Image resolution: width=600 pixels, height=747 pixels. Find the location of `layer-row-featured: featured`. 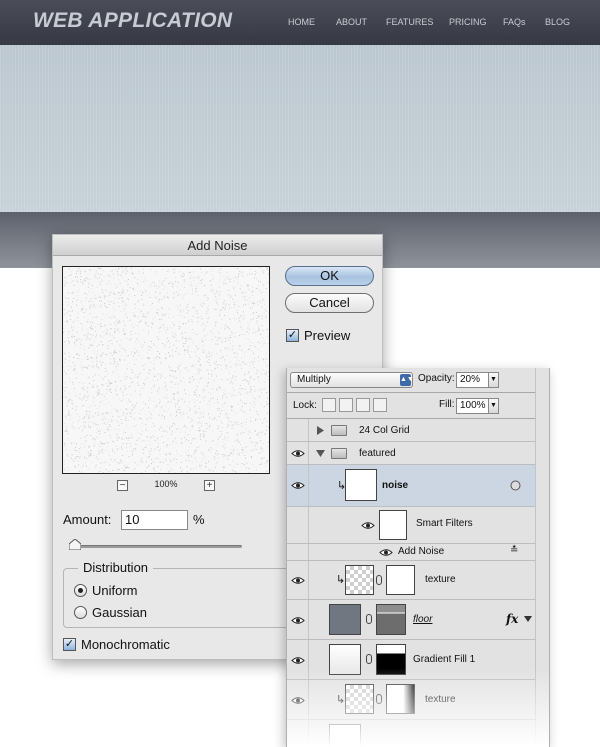

layer-row-featured: featured is located at coordinates (418, 453).